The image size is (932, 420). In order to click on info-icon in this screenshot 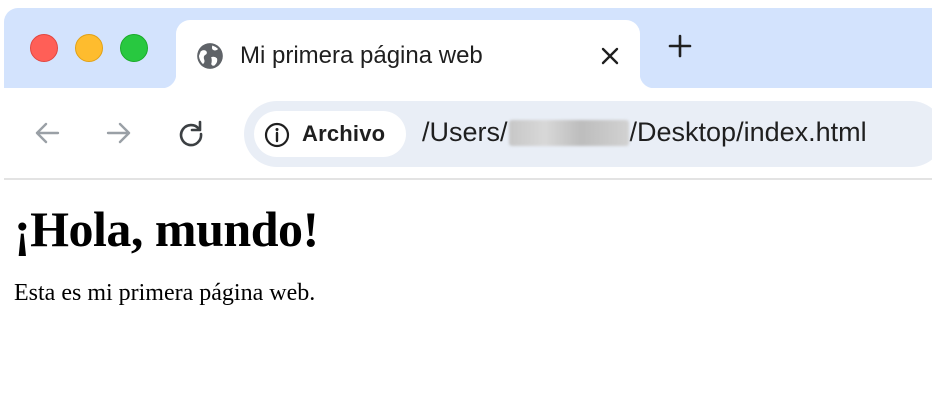, I will do `click(277, 135)`.